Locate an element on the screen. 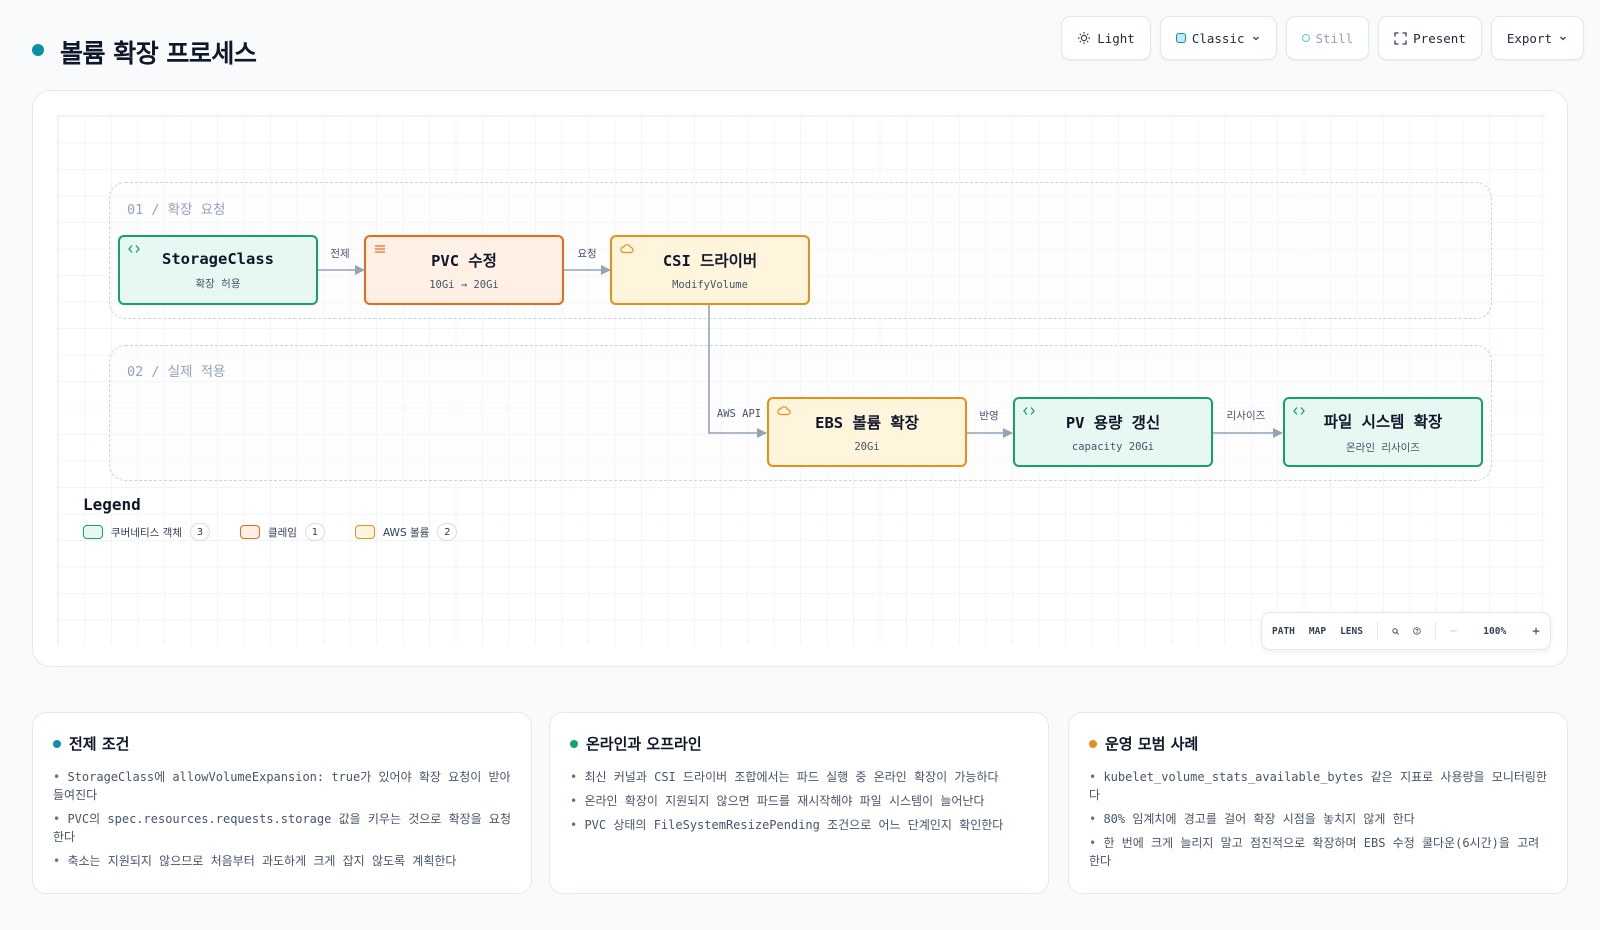 Image resolution: width=1600 pixels, height=930 pixels. still-circle-icon is located at coordinates (1305, 38).